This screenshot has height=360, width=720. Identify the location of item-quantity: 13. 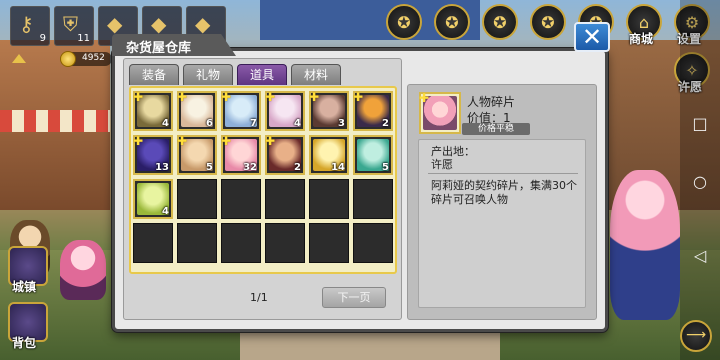
(162, 167).